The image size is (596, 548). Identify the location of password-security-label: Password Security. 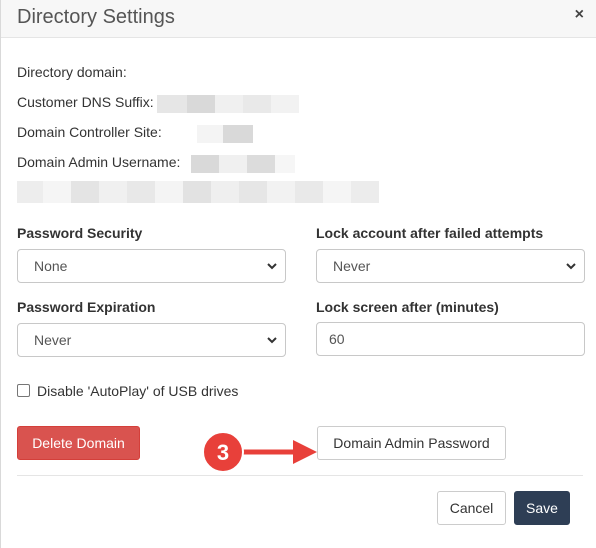
(80, 233).